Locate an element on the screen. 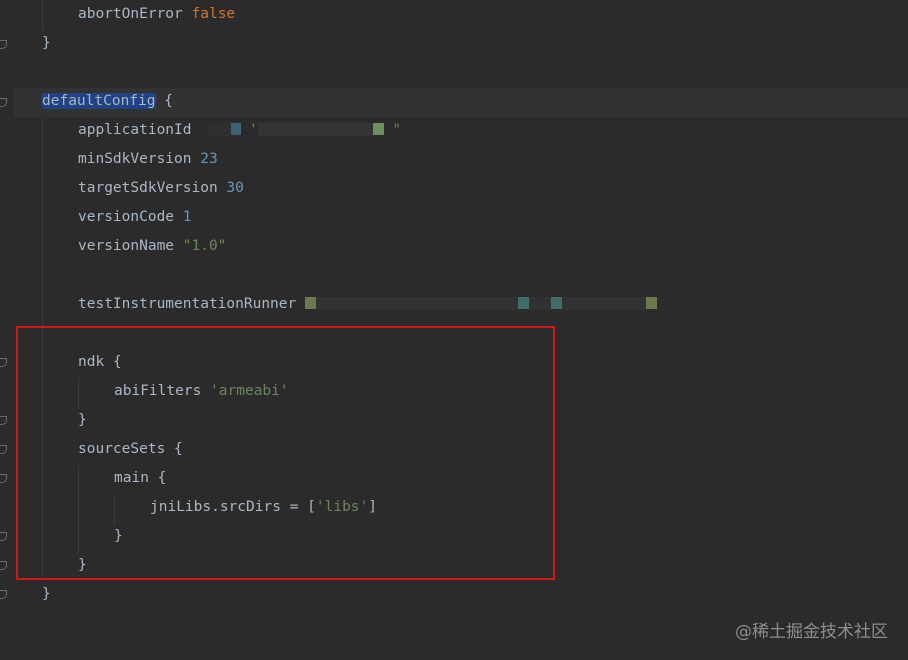  watermark: @稀土掘金技术社区 is located at coordinates (811, 632).